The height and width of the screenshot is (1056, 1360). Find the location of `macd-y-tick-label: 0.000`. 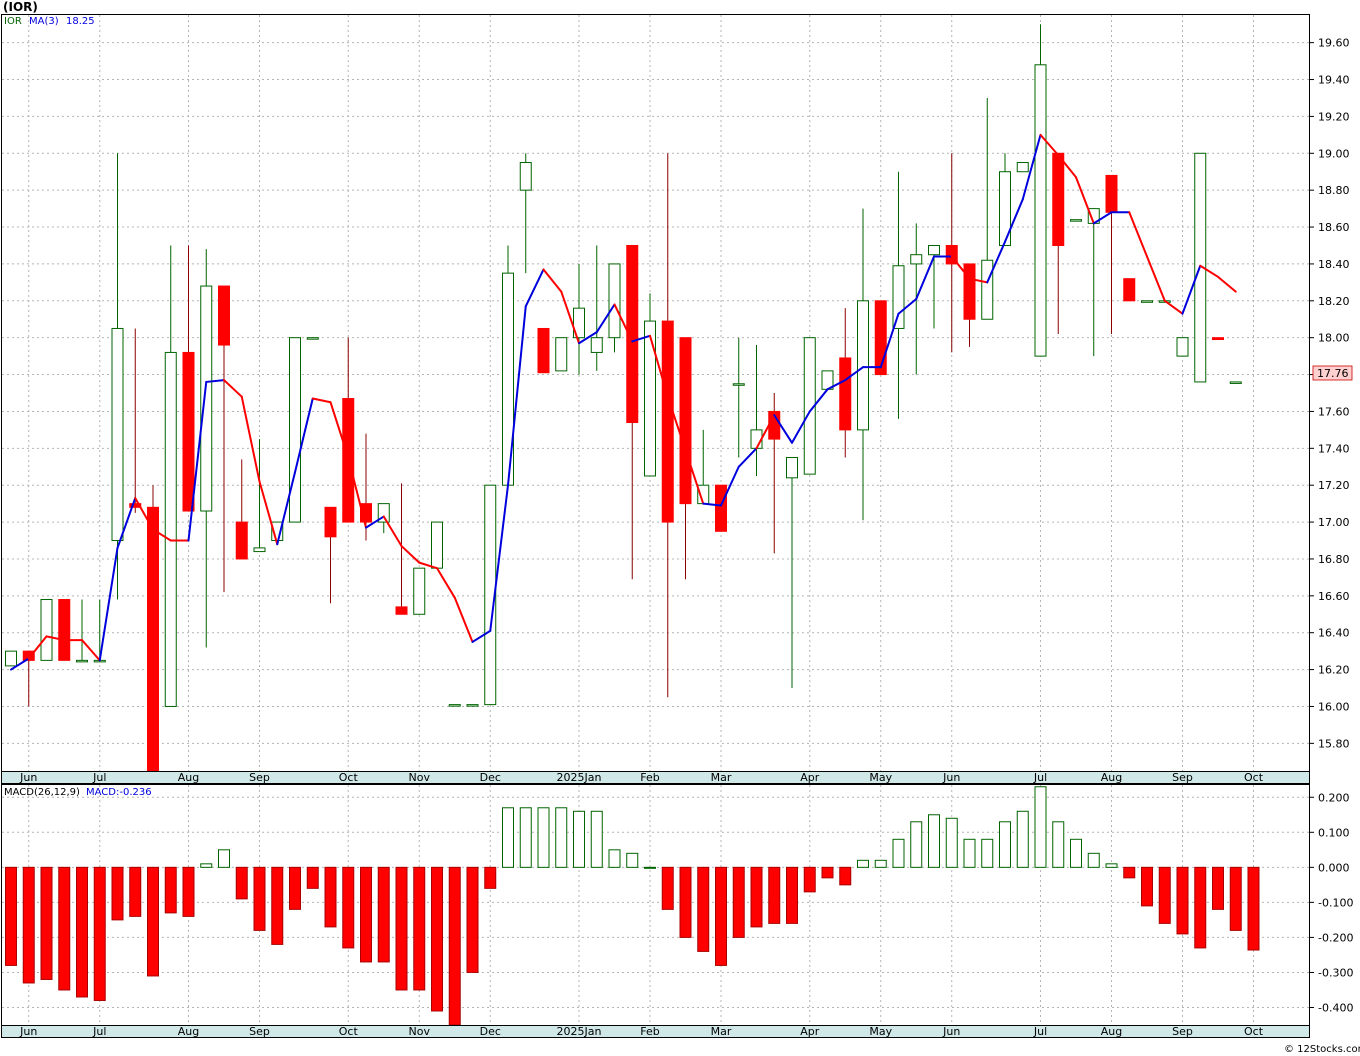

macd-y-tick-label: 0.000 is located at coordinates (1334, 867).